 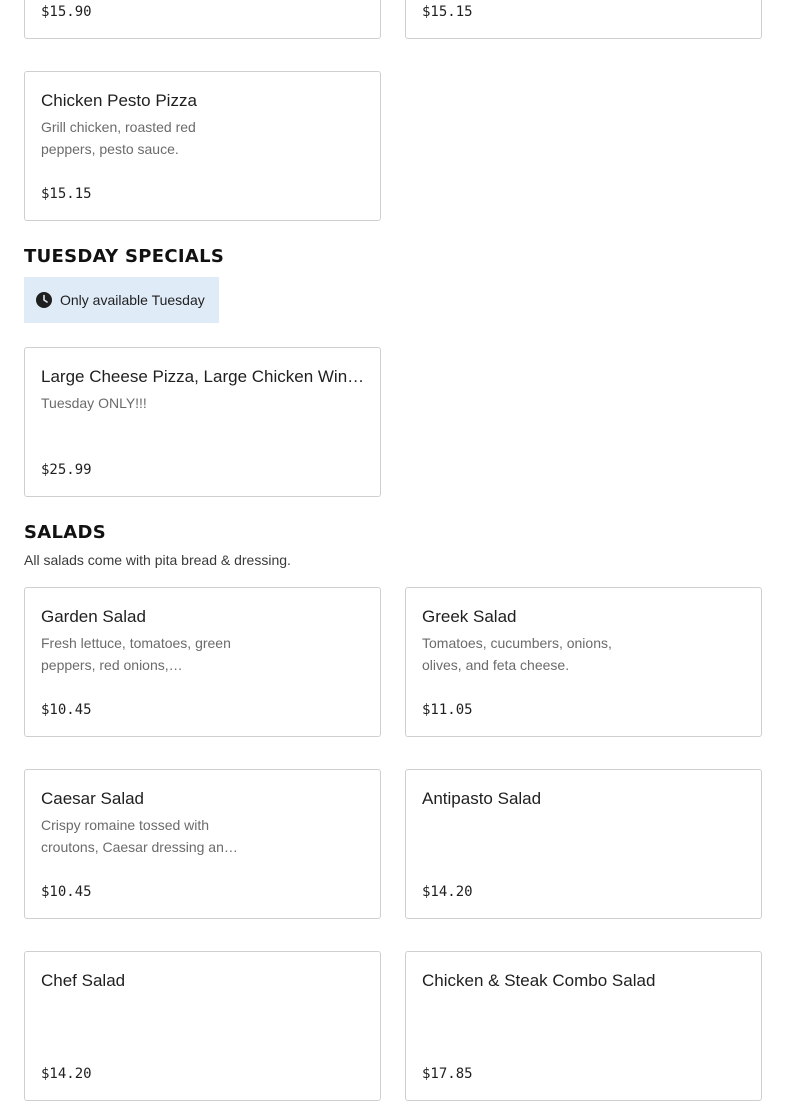 What do you see at coordinates (447, 1074) in the screenshot?
I see `item-price: $17.85` at bounding box center [447, 1074].